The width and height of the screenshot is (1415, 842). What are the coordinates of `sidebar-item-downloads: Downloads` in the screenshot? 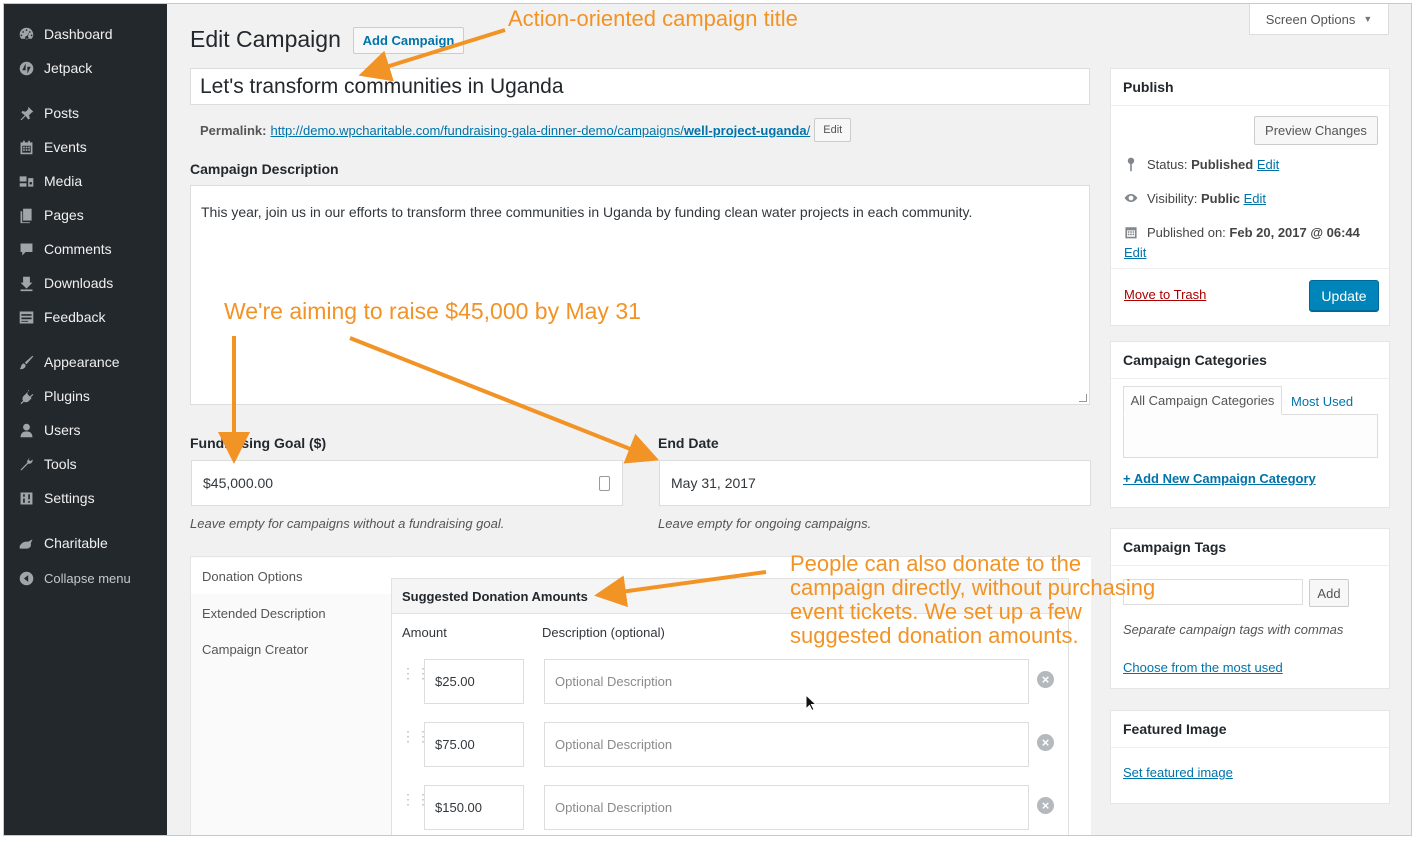 It's located at (85, 283).